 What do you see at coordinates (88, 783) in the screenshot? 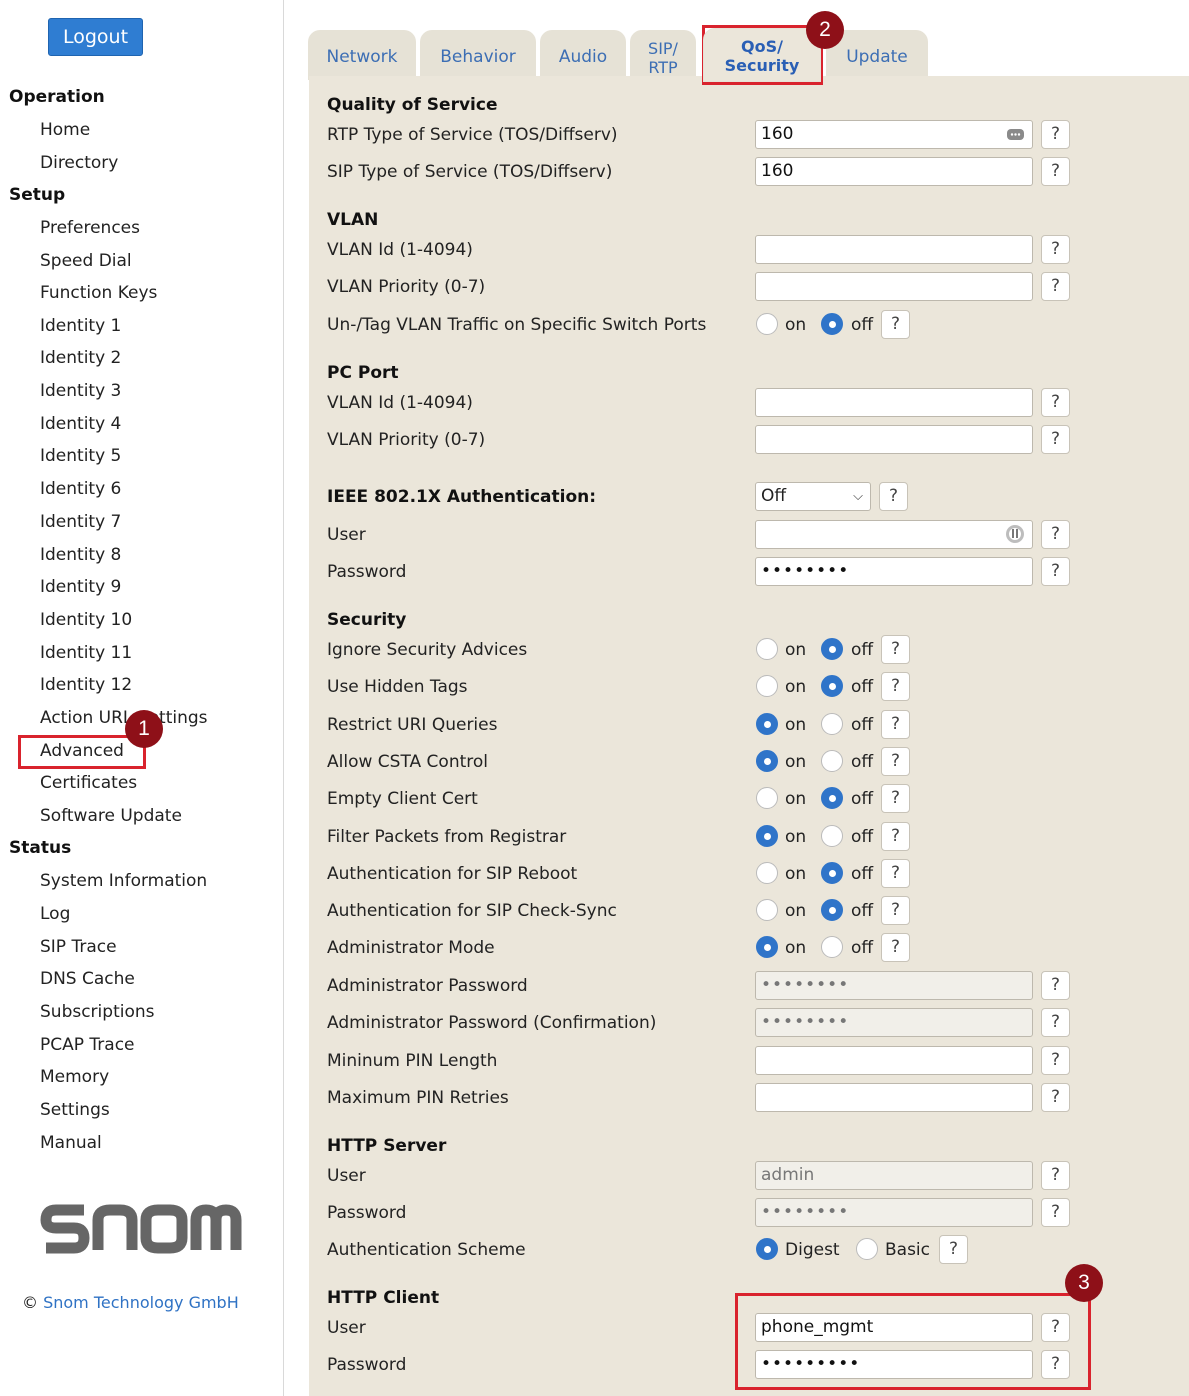
I see `sidebar-item-certificates: Certificates` at bounding box center [88, 783].